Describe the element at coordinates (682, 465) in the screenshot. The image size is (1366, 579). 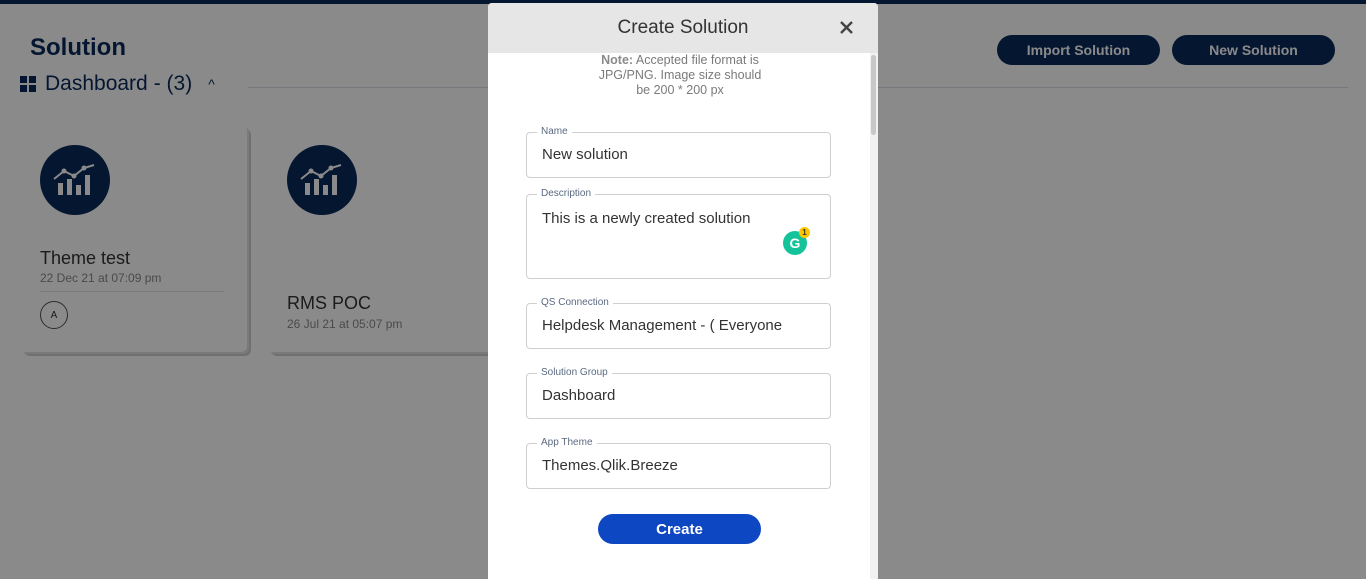
I see `app-theme-select: Themes.Qlik.Breeze` at that location.